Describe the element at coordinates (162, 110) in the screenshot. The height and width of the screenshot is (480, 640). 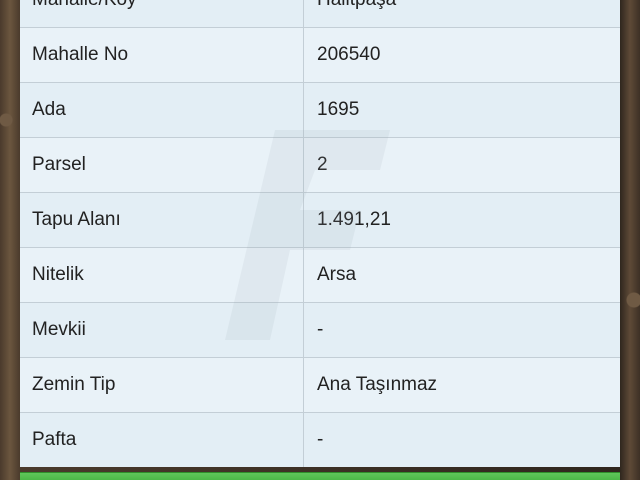
I see `row-label: Ada` at that location.